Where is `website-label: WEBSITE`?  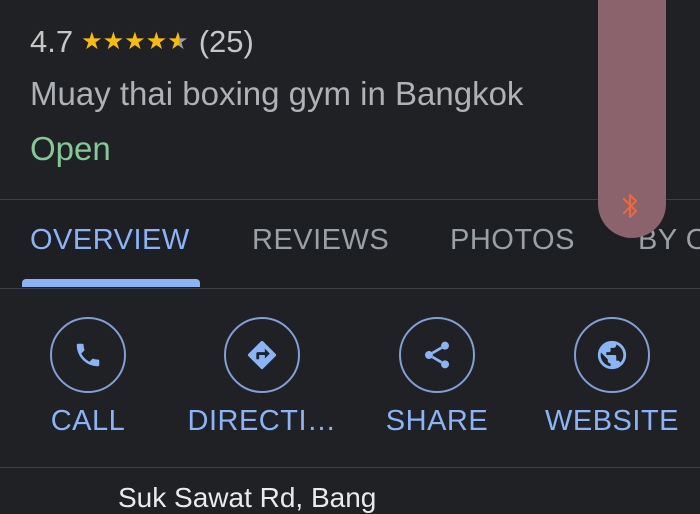
website-label: WEBSITE is located at coordinates (611, 421).